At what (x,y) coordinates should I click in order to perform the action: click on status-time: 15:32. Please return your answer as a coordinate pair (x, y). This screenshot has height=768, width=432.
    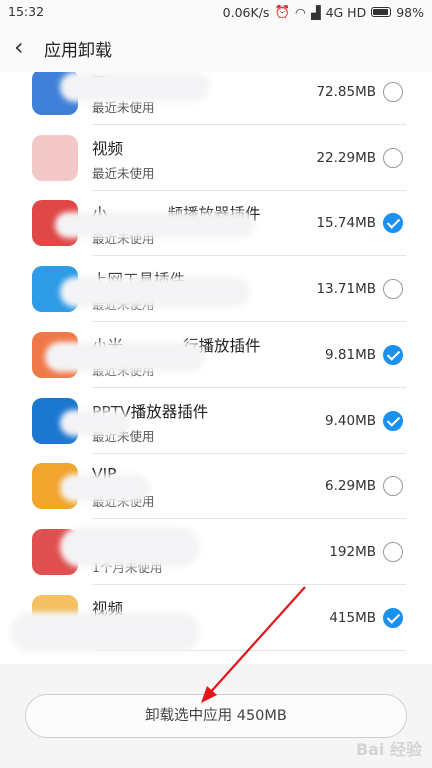
    Looking at the image, I should click on (26, 11).